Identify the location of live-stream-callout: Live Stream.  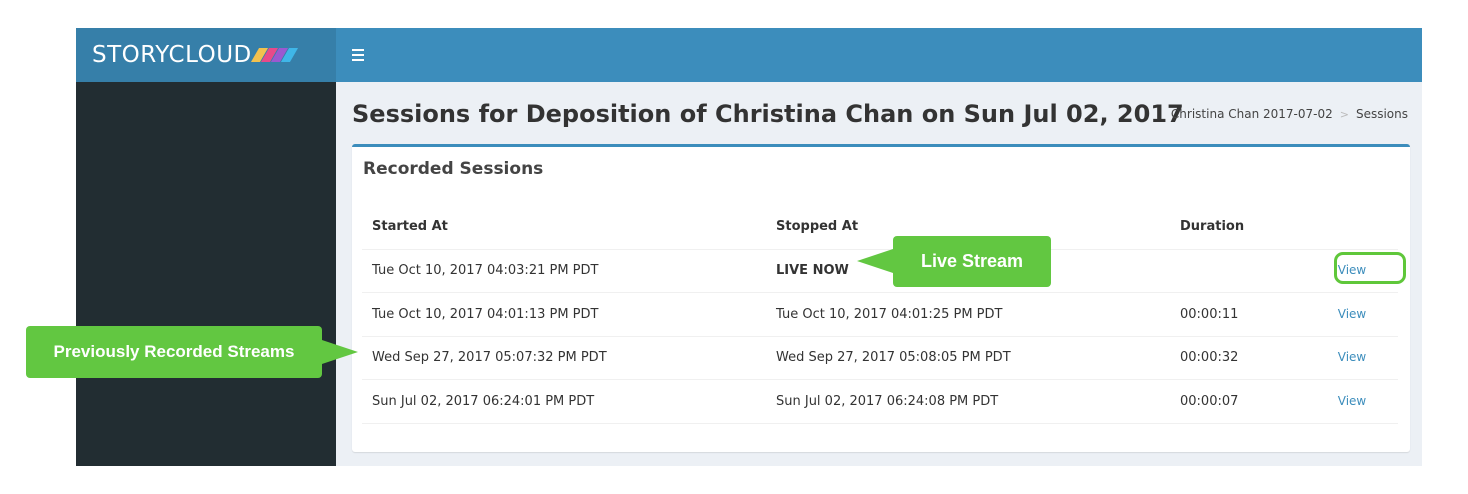
(954, 261).